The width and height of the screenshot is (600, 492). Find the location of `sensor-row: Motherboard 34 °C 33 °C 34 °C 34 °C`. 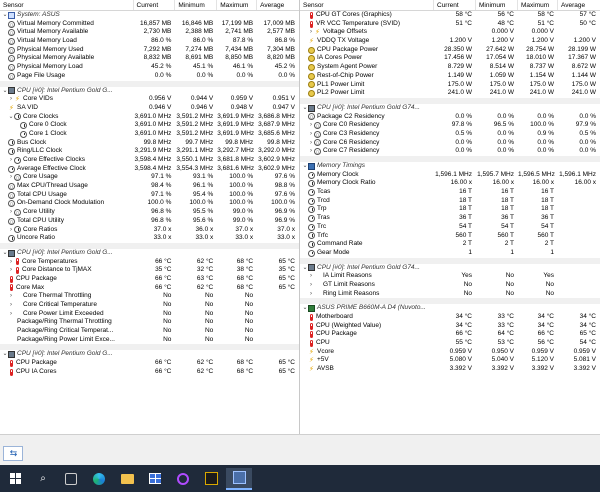

sensor-row: Motherboard 34 °C 33 °C 34 °C 34 °C is located at coordinates (450, 317).